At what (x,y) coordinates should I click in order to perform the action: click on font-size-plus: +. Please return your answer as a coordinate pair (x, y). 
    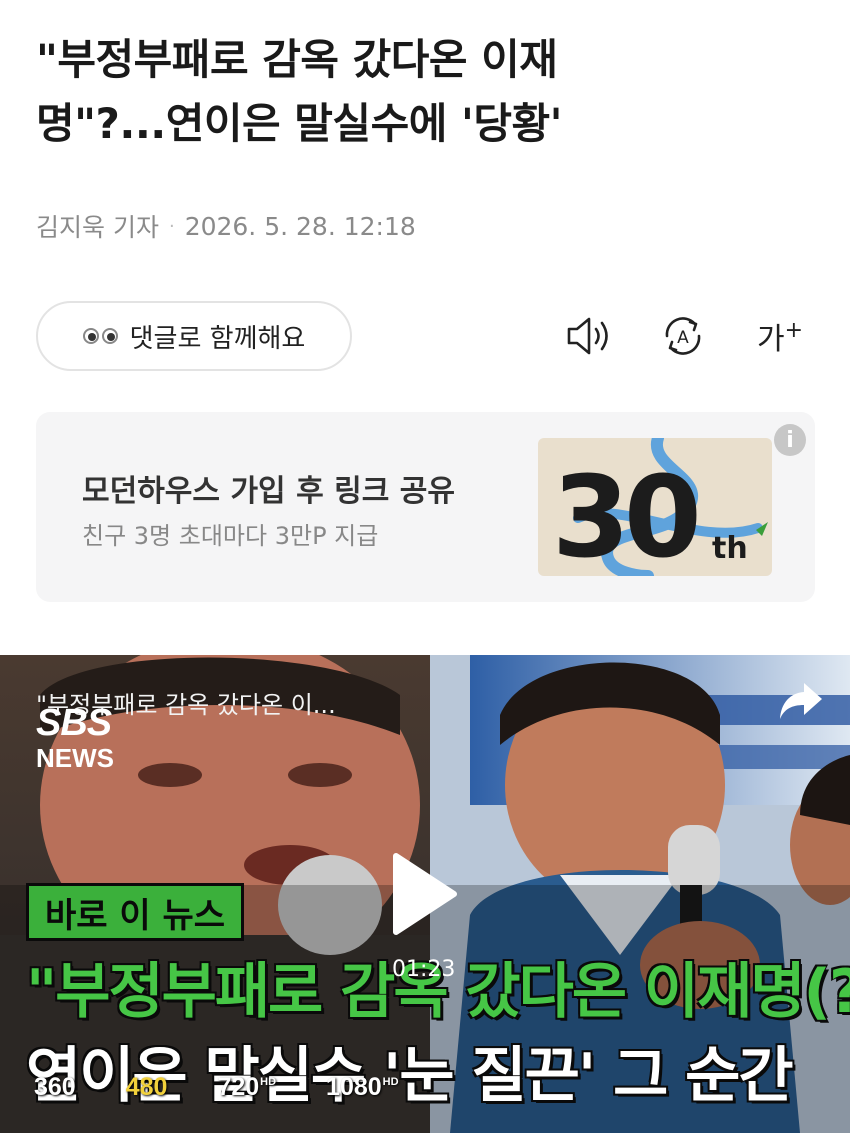
    Looking at the image, I should click on (794, 330).